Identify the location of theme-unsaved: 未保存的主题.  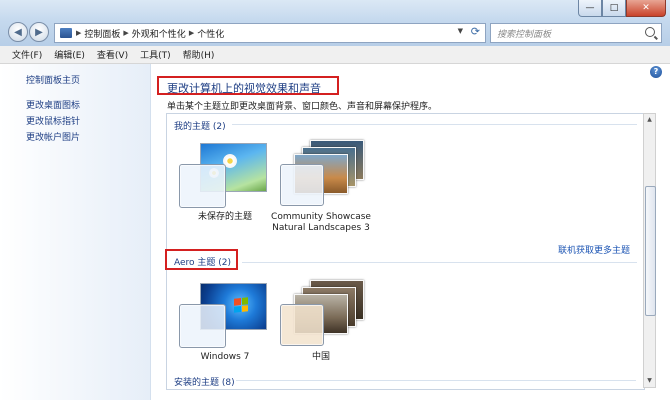
(225, 181).